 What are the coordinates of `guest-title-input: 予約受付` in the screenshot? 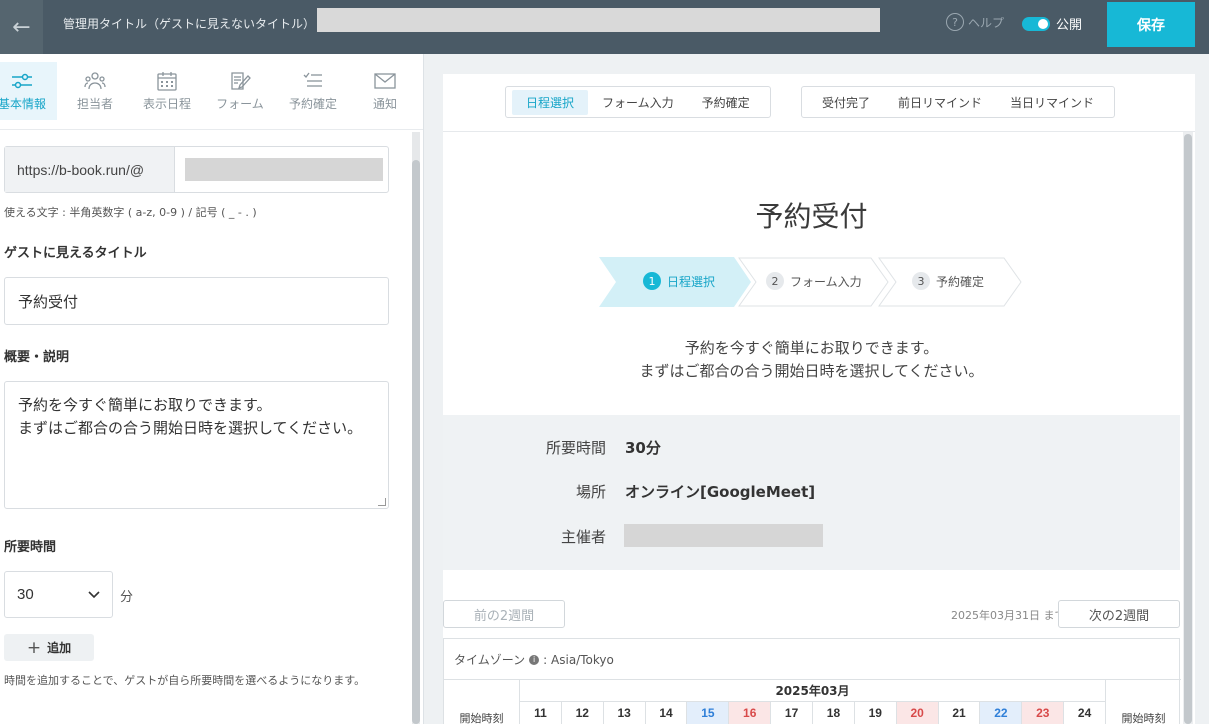 It's located at (196, 301).